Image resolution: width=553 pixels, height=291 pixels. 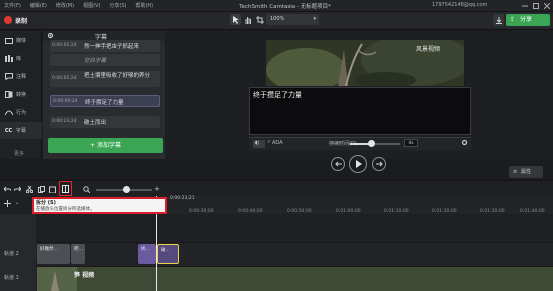 What do you see at coordinates (464, 142) in the screenshot?
I see `caption-settings-icon` at bounding box center [464, 142].